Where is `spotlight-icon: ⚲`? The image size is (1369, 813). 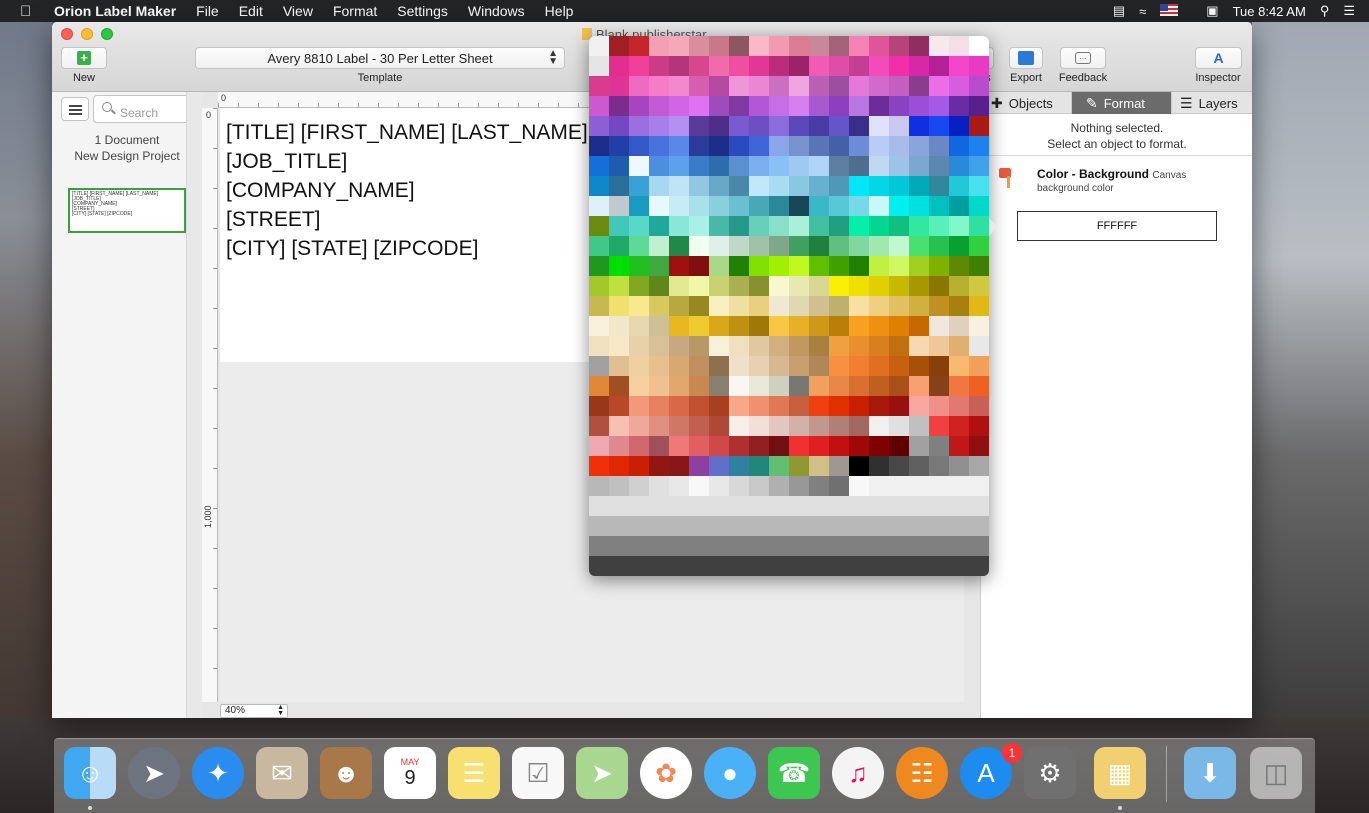
spotlight-icon: ⚲ is located at coordinates (1325, 11).